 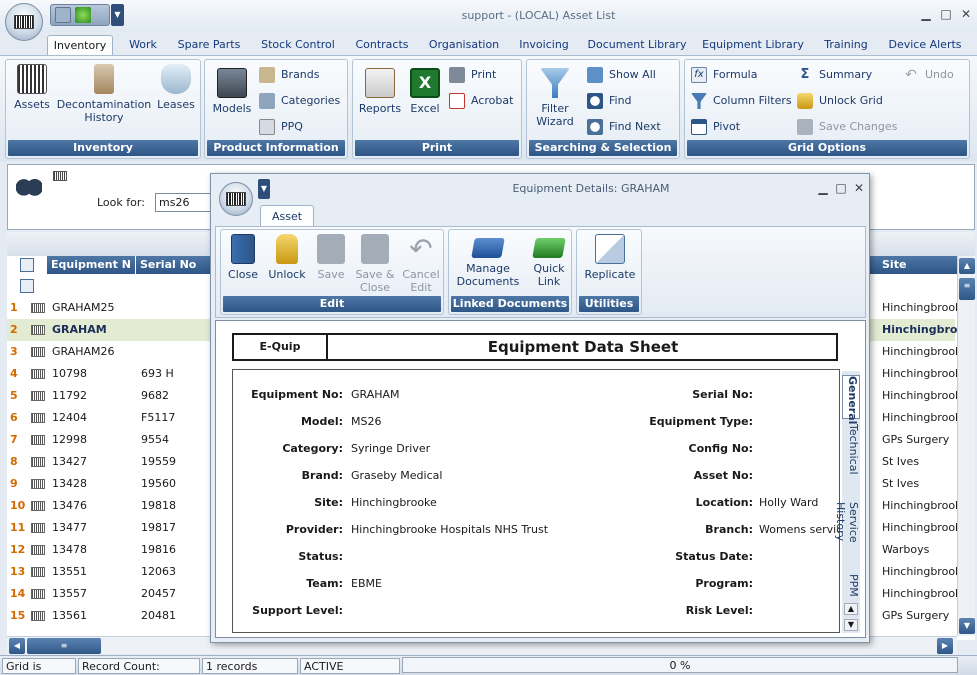 I want to click on vtab-service-history: Service History, so click(x=847, y=522).